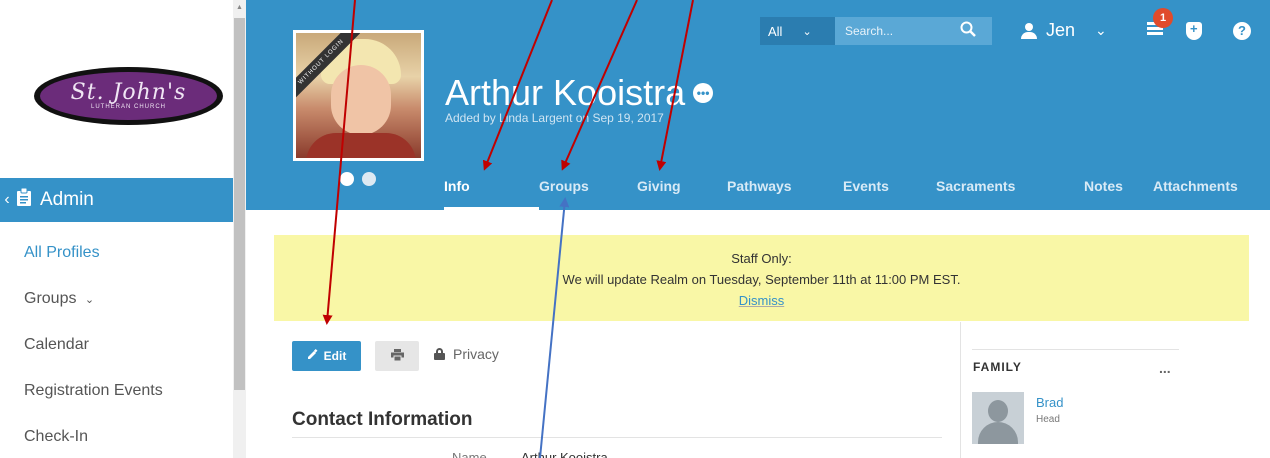 Image resolution: width=1270 pixels, height=458 pixels. I want to click on search-scope-value: All, so click(775, 31).